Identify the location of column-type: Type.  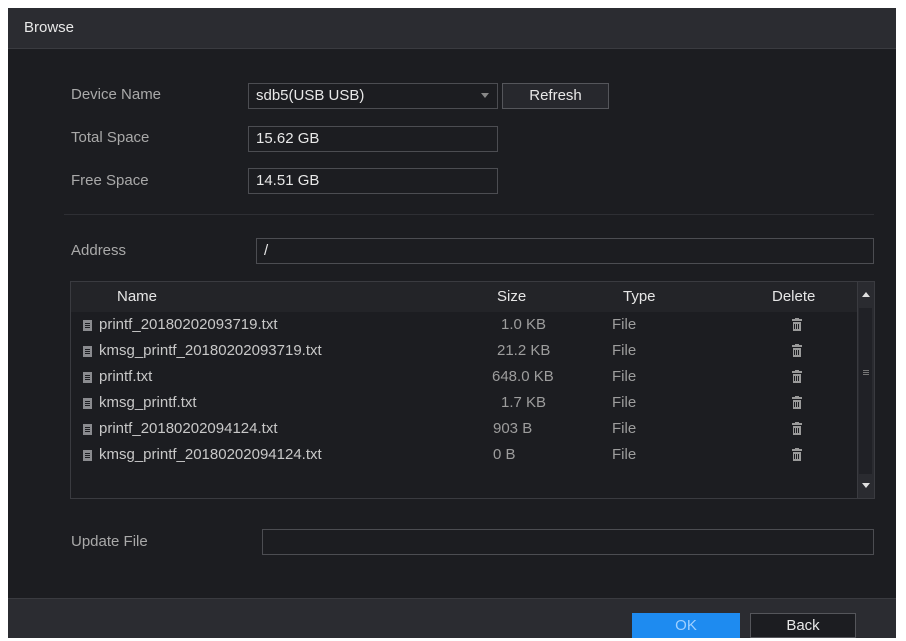
(639, 296).